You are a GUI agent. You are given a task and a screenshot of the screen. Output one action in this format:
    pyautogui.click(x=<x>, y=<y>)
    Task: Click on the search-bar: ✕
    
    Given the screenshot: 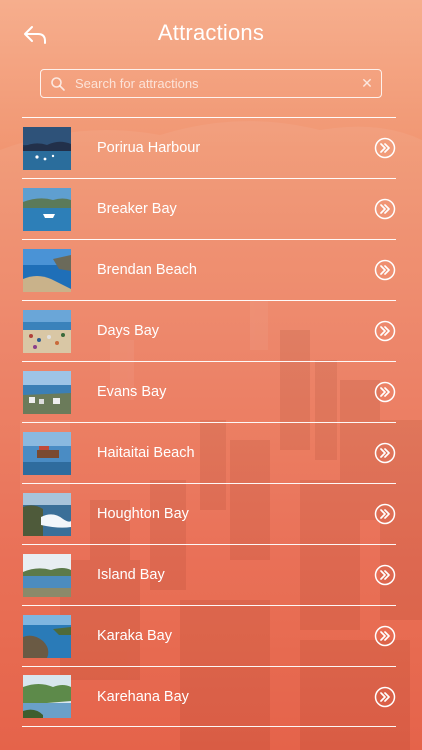 What is the action you would take?
    pyautogui.click(x=211, y=83)
    